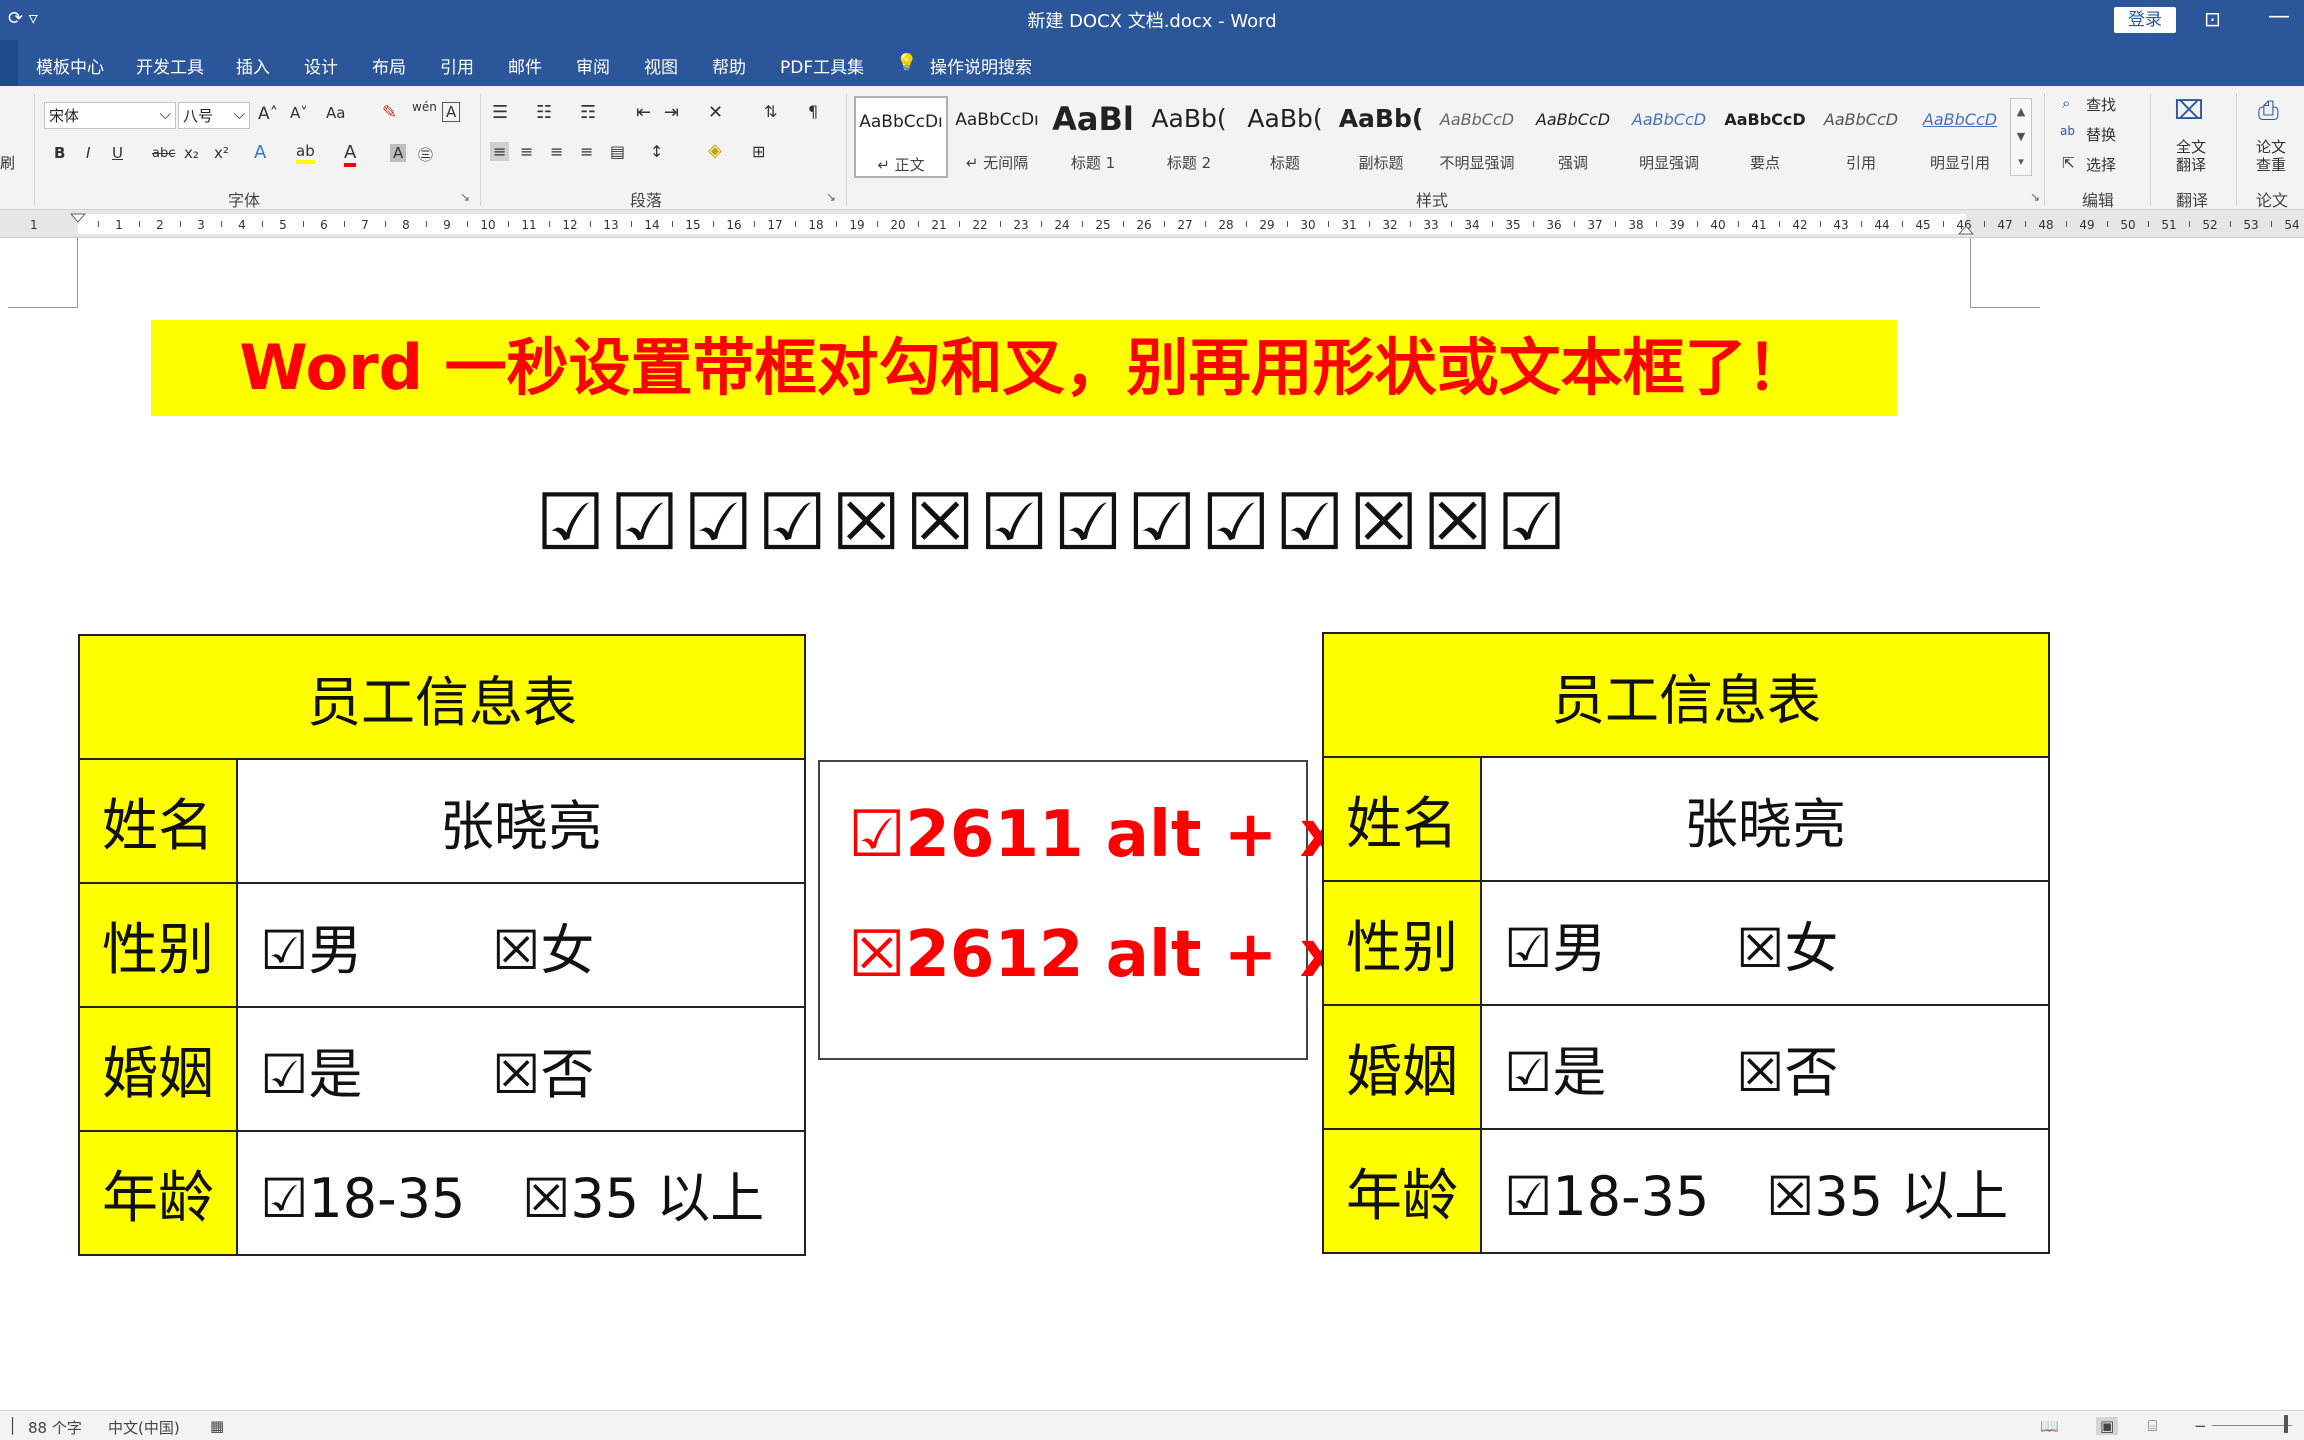 This screenshot has height=1440, width=2304. I want to click on phonetic-guide-button: wén, so click(424, 107).